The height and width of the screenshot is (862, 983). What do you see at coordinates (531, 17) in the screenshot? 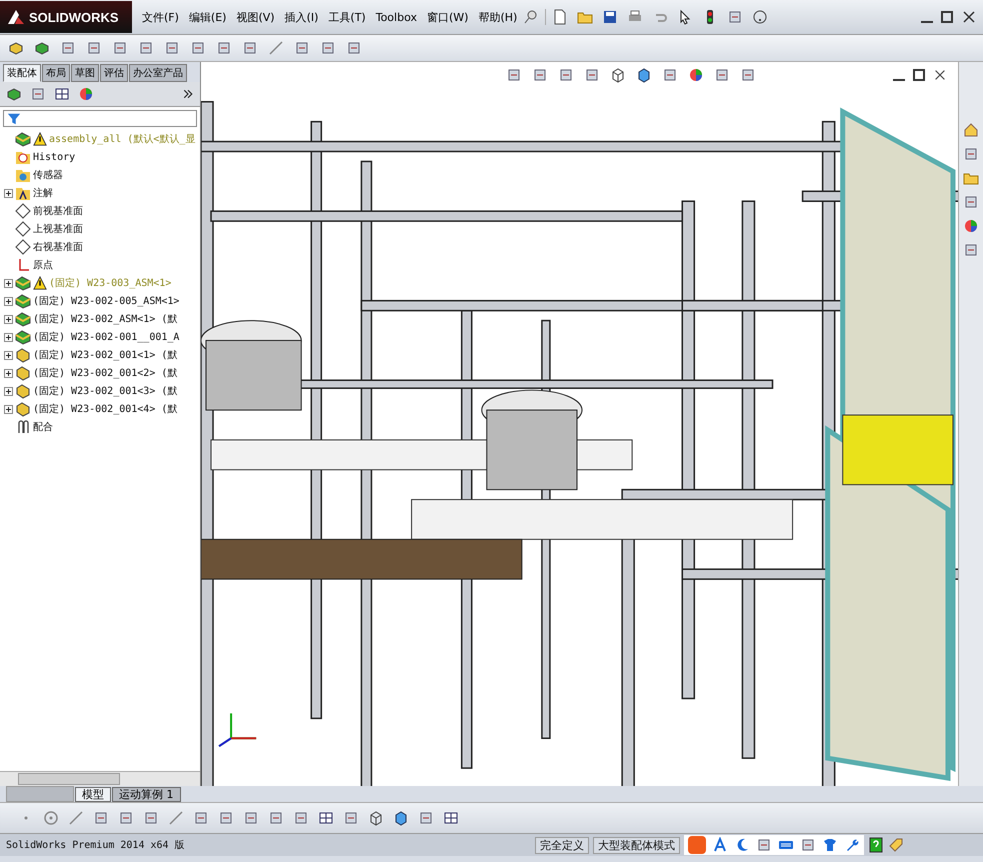
I see `pin-icon` at bounding box center [531, 17].